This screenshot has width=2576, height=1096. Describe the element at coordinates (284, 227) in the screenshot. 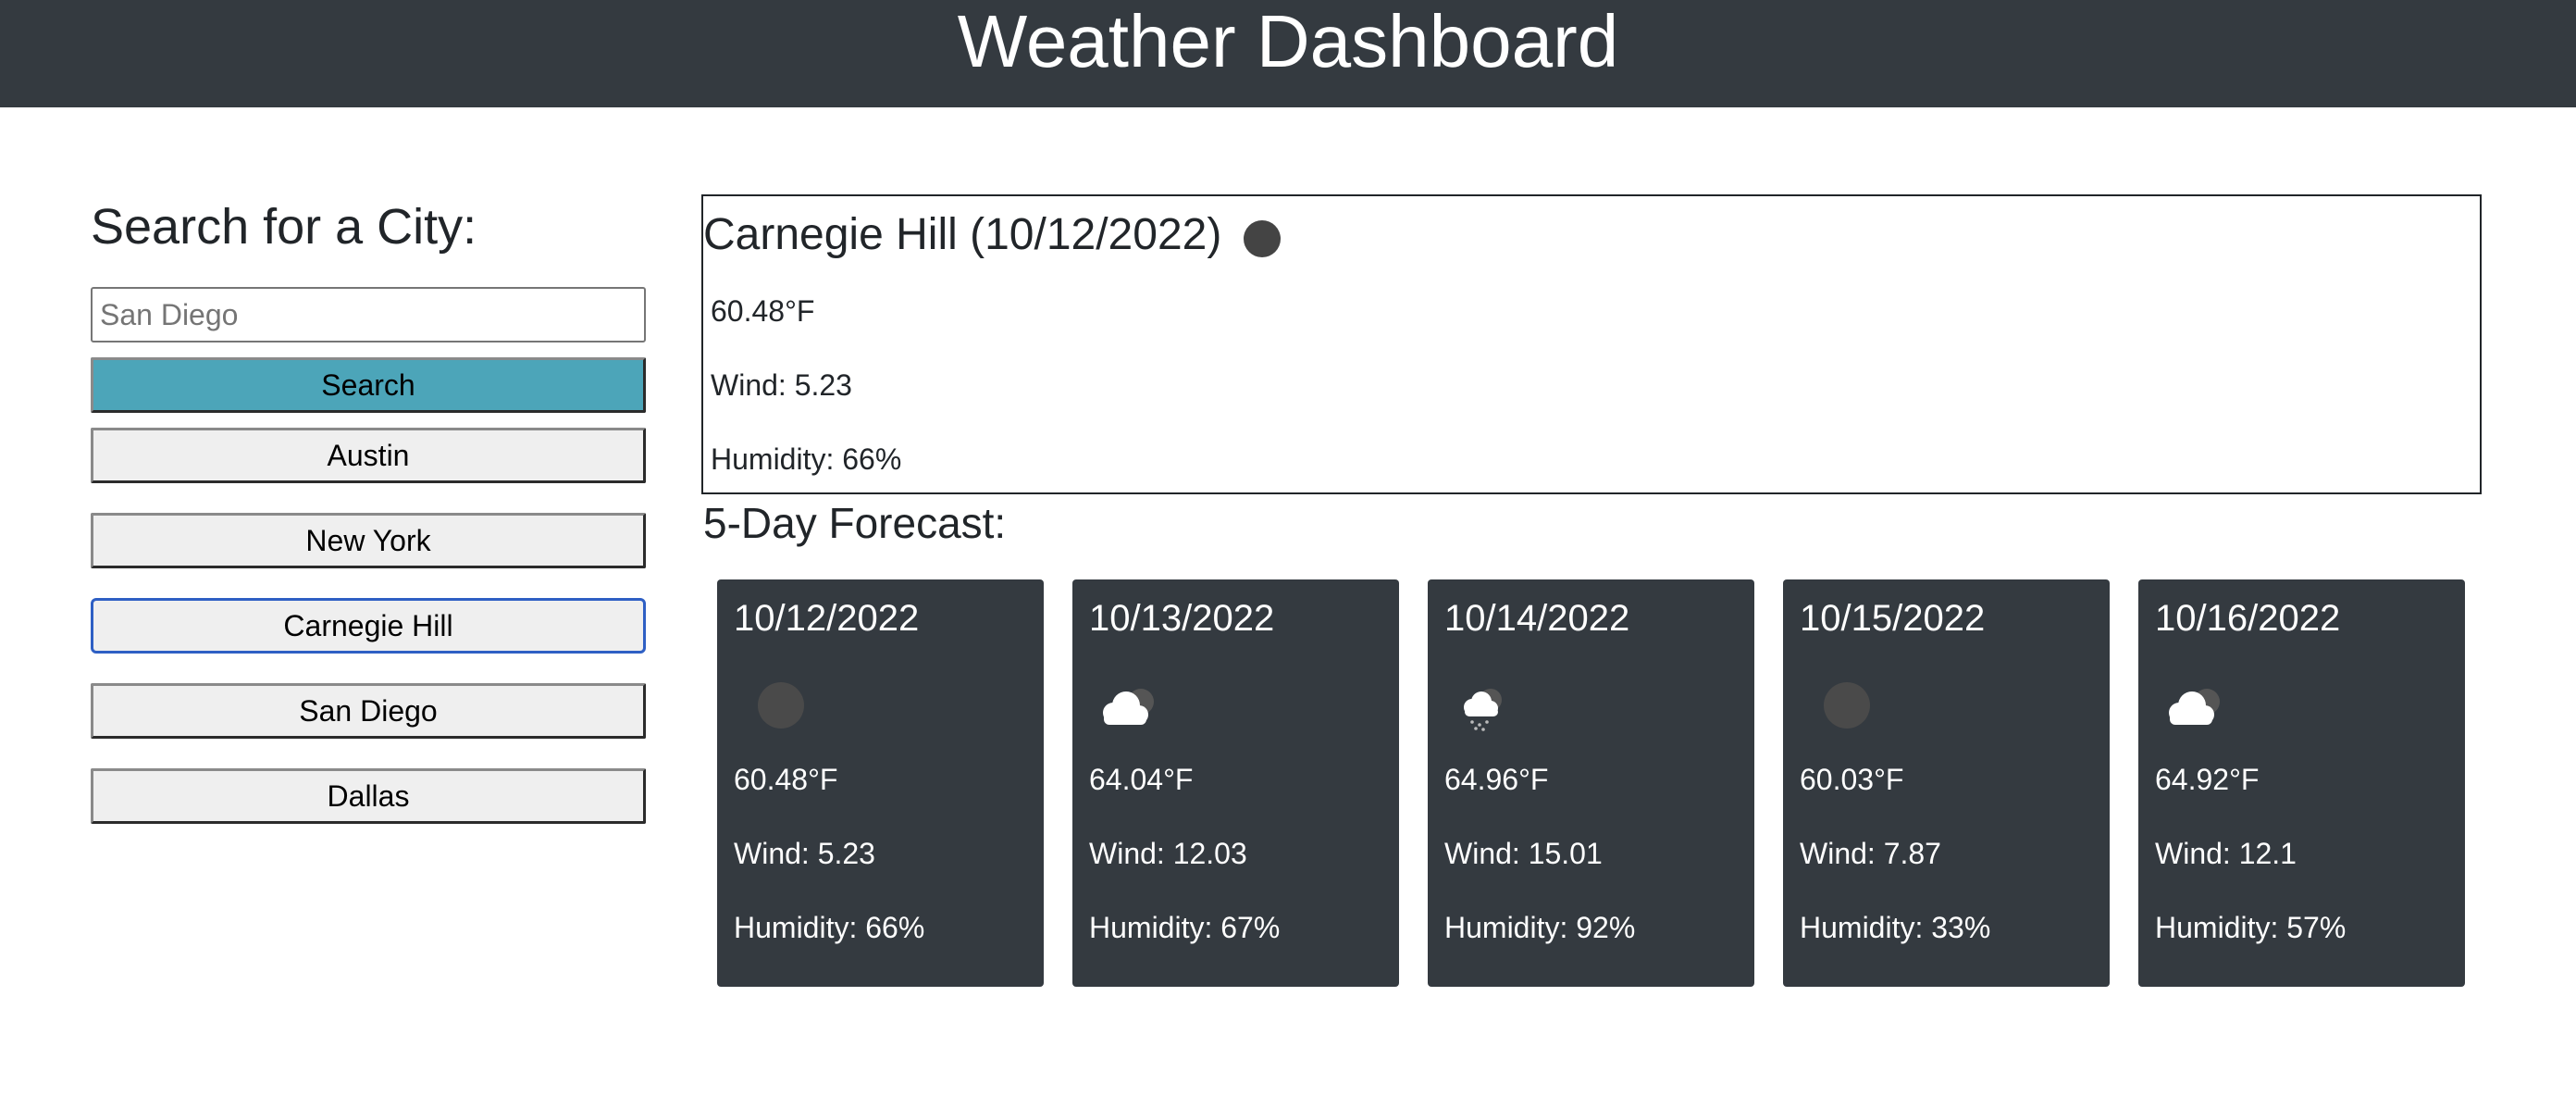

I see `search-heading: Search for a City:` at that location.